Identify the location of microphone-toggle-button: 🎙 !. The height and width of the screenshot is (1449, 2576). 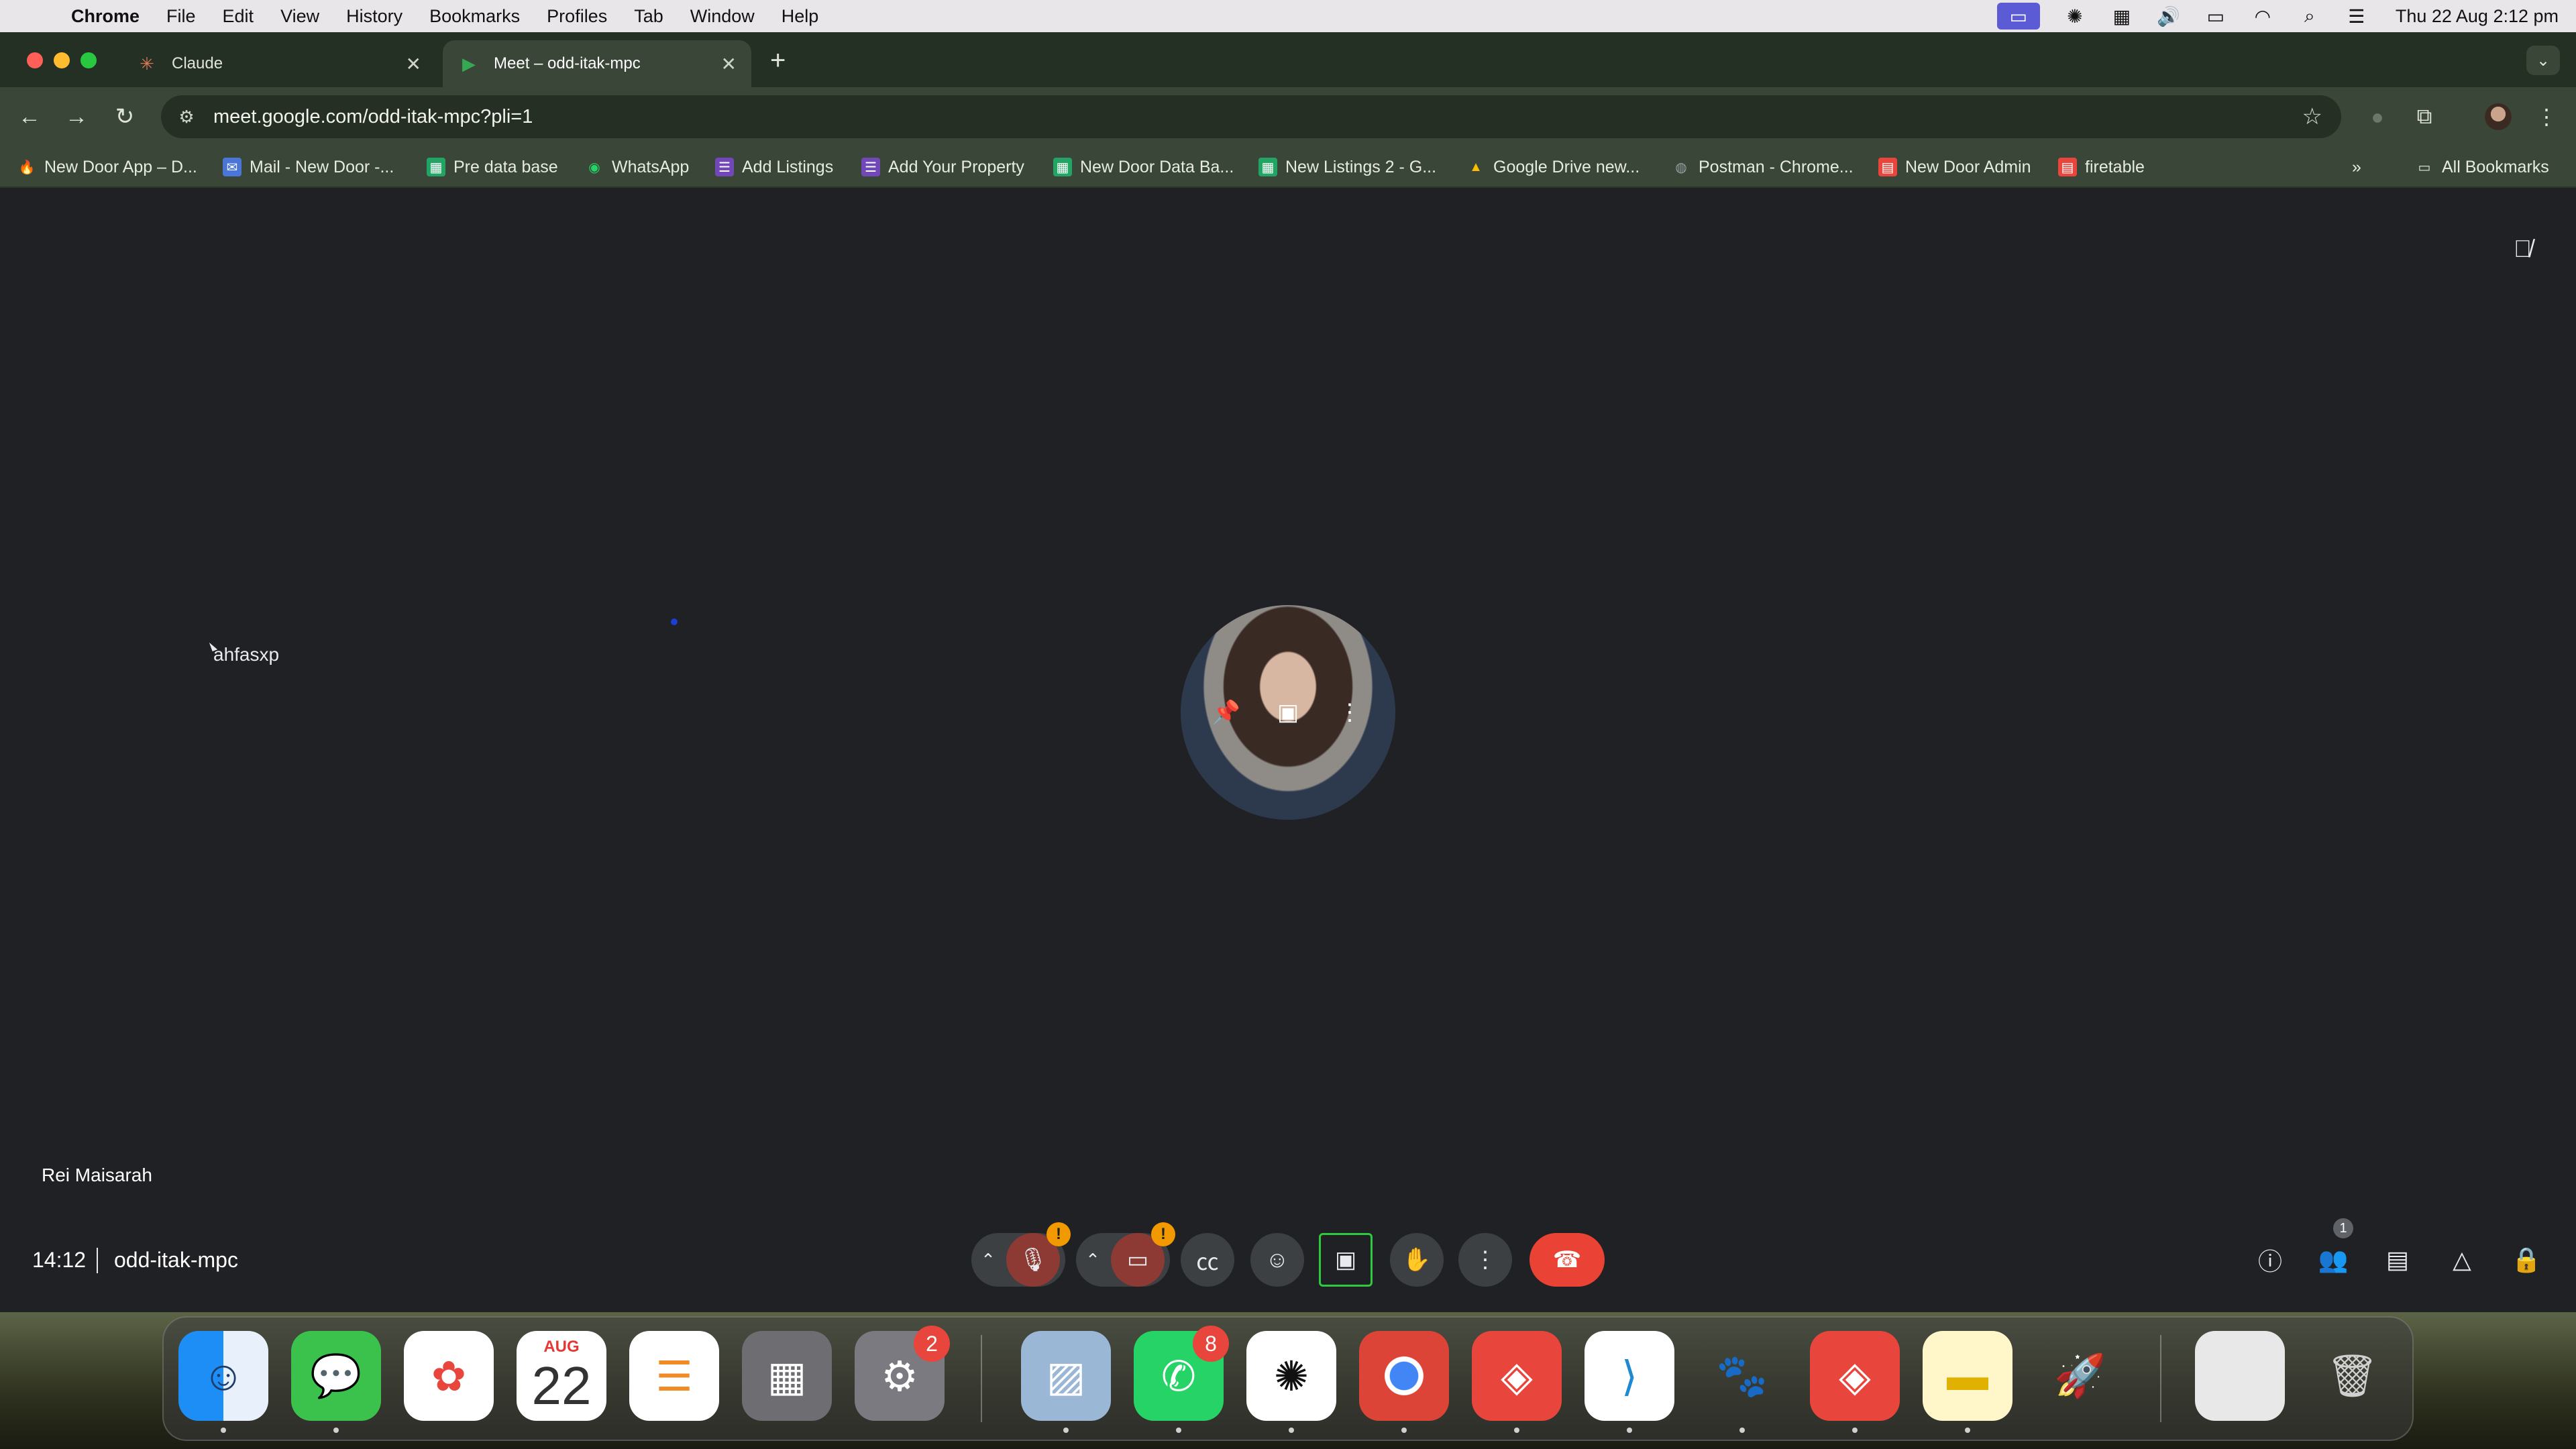
(1038, 1254).